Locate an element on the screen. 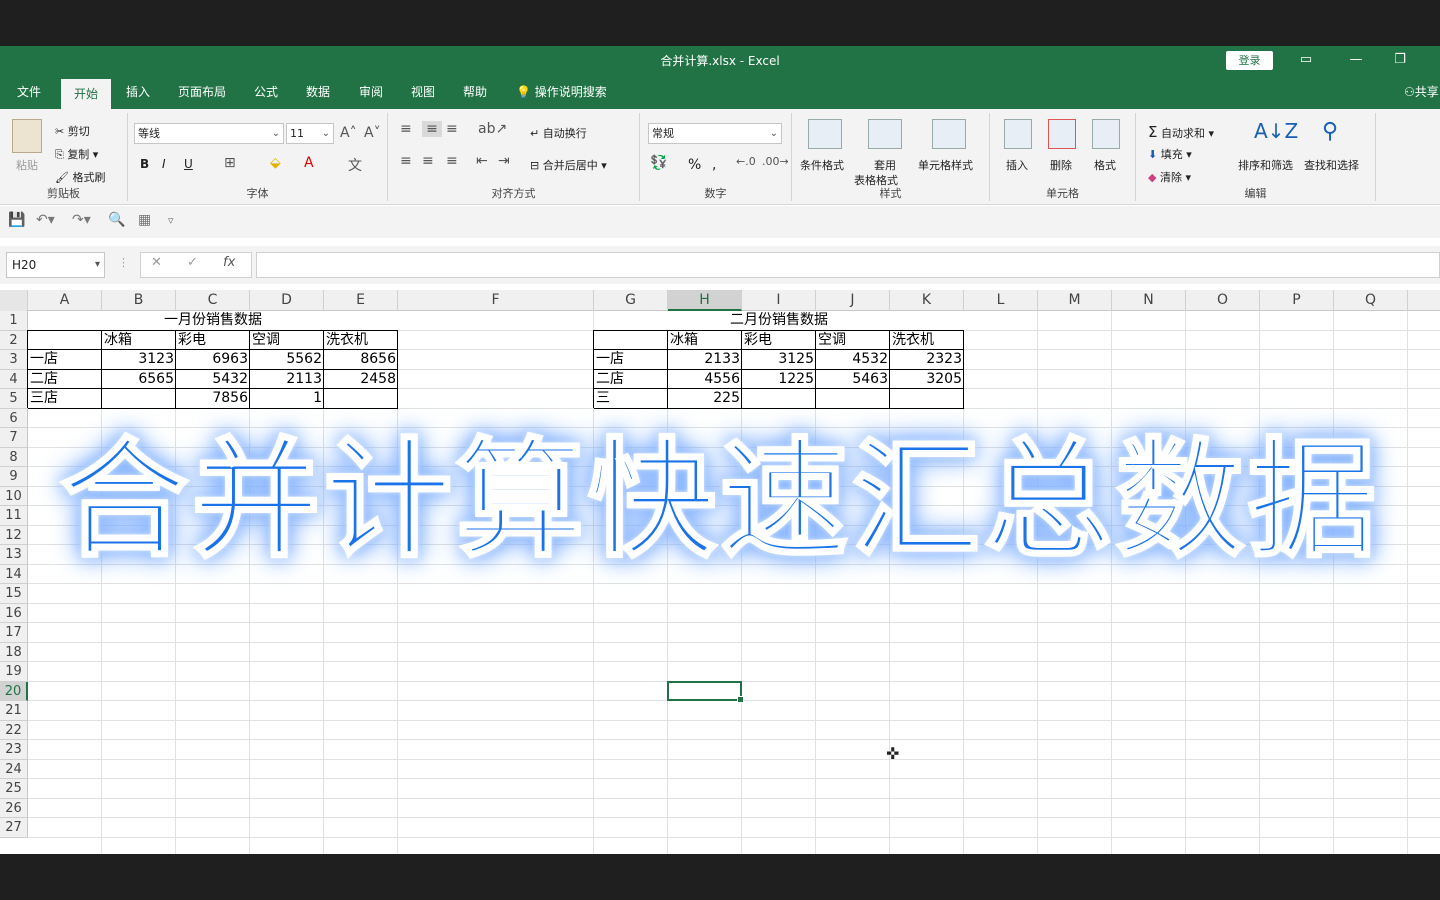 The width and height of the screenshot is (1440, 900). jan-value-cell: 2113 is located at coordinates (287, 379).